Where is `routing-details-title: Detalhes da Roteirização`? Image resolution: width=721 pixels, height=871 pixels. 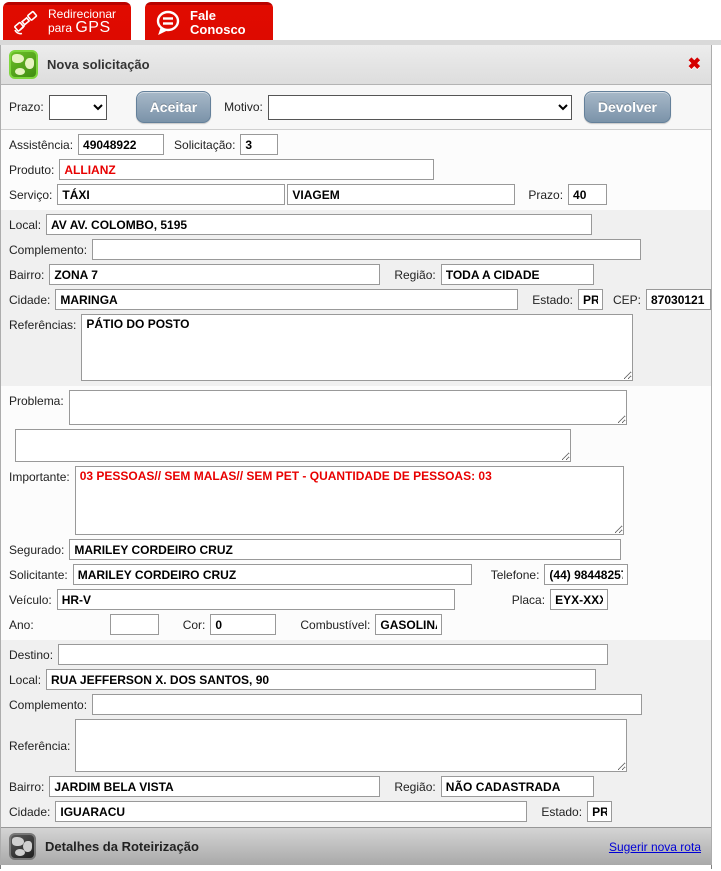 routing-details-title: Detalhes da Roteirização is located at coordinates (122, 846).